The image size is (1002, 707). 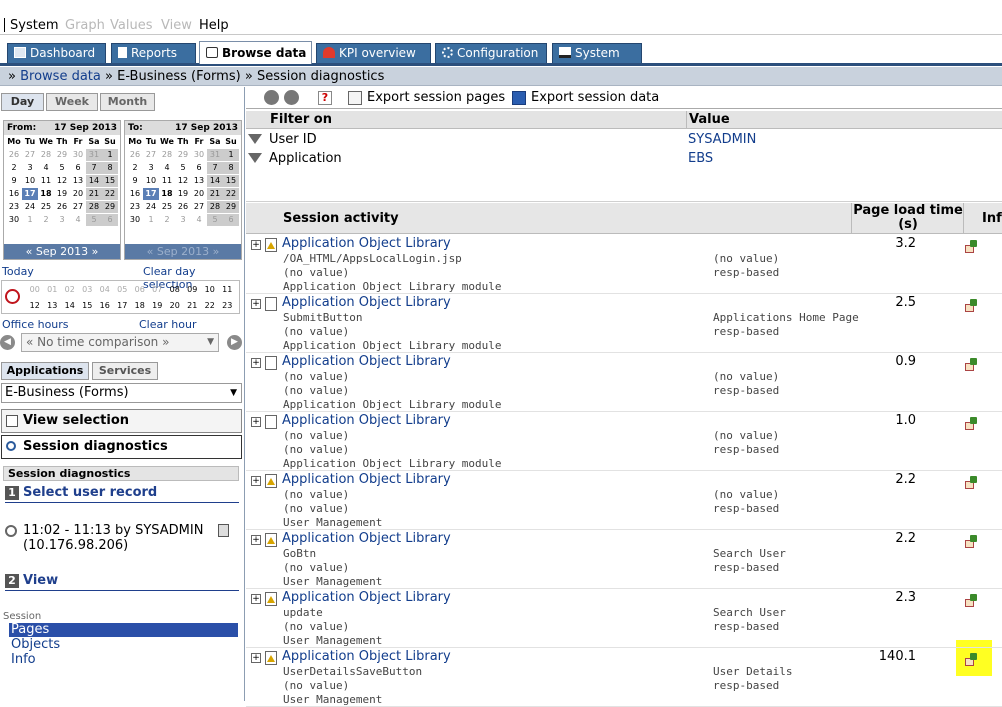 What do you see at coordinates (121, 421) in the screenshot?
I see `view-selection-panel: View selection` at bounding box center [121, 421].